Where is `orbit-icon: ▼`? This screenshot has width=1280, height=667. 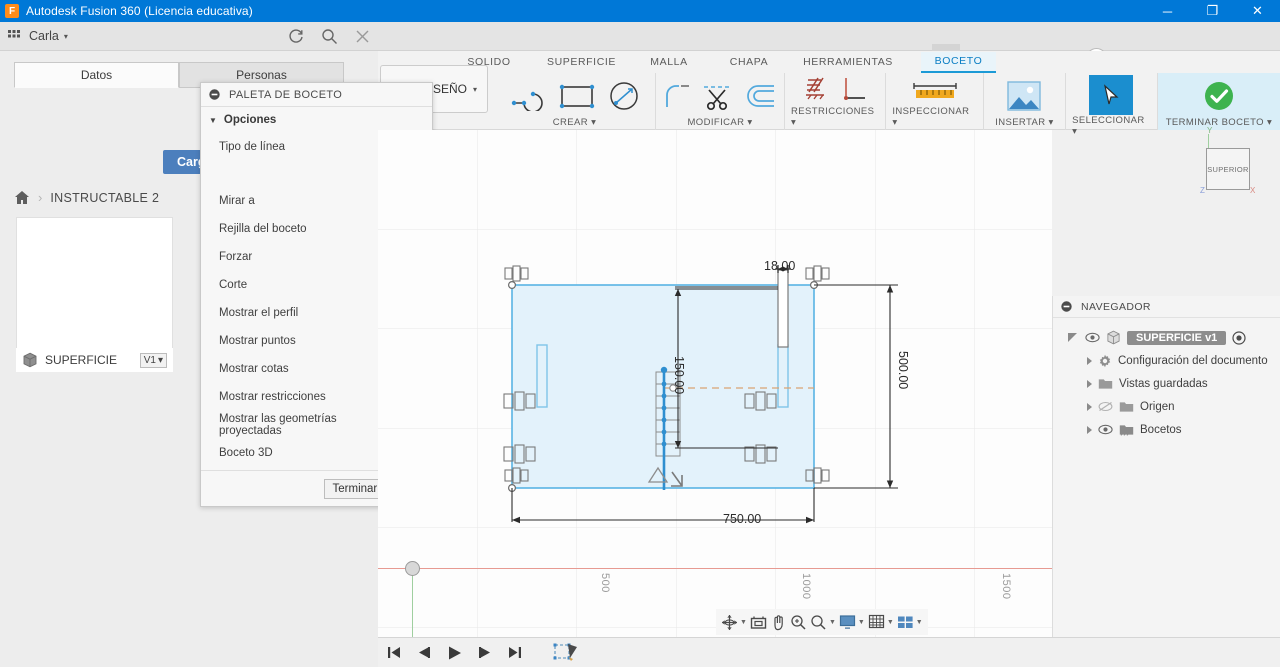
orbit-icon: ▼ is located at coordinates (734, 622).